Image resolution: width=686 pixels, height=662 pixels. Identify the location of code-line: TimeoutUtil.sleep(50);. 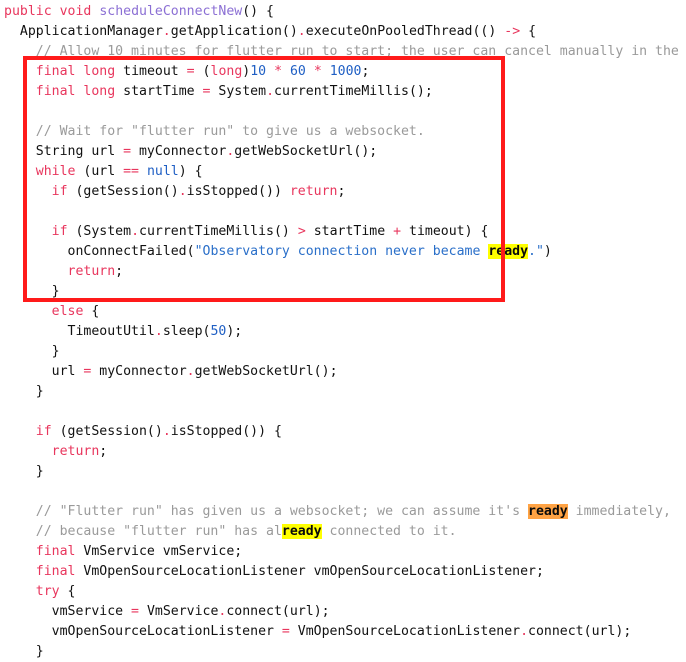
(343, 332).